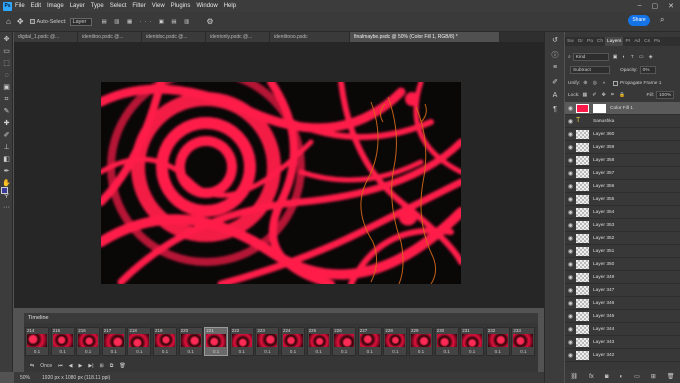 The width and height of the screenshot is (680, 383). Describe the element at coordinates (80, 21) in the screenshot. I see `auto-select-dropdown: Layer` at that location.